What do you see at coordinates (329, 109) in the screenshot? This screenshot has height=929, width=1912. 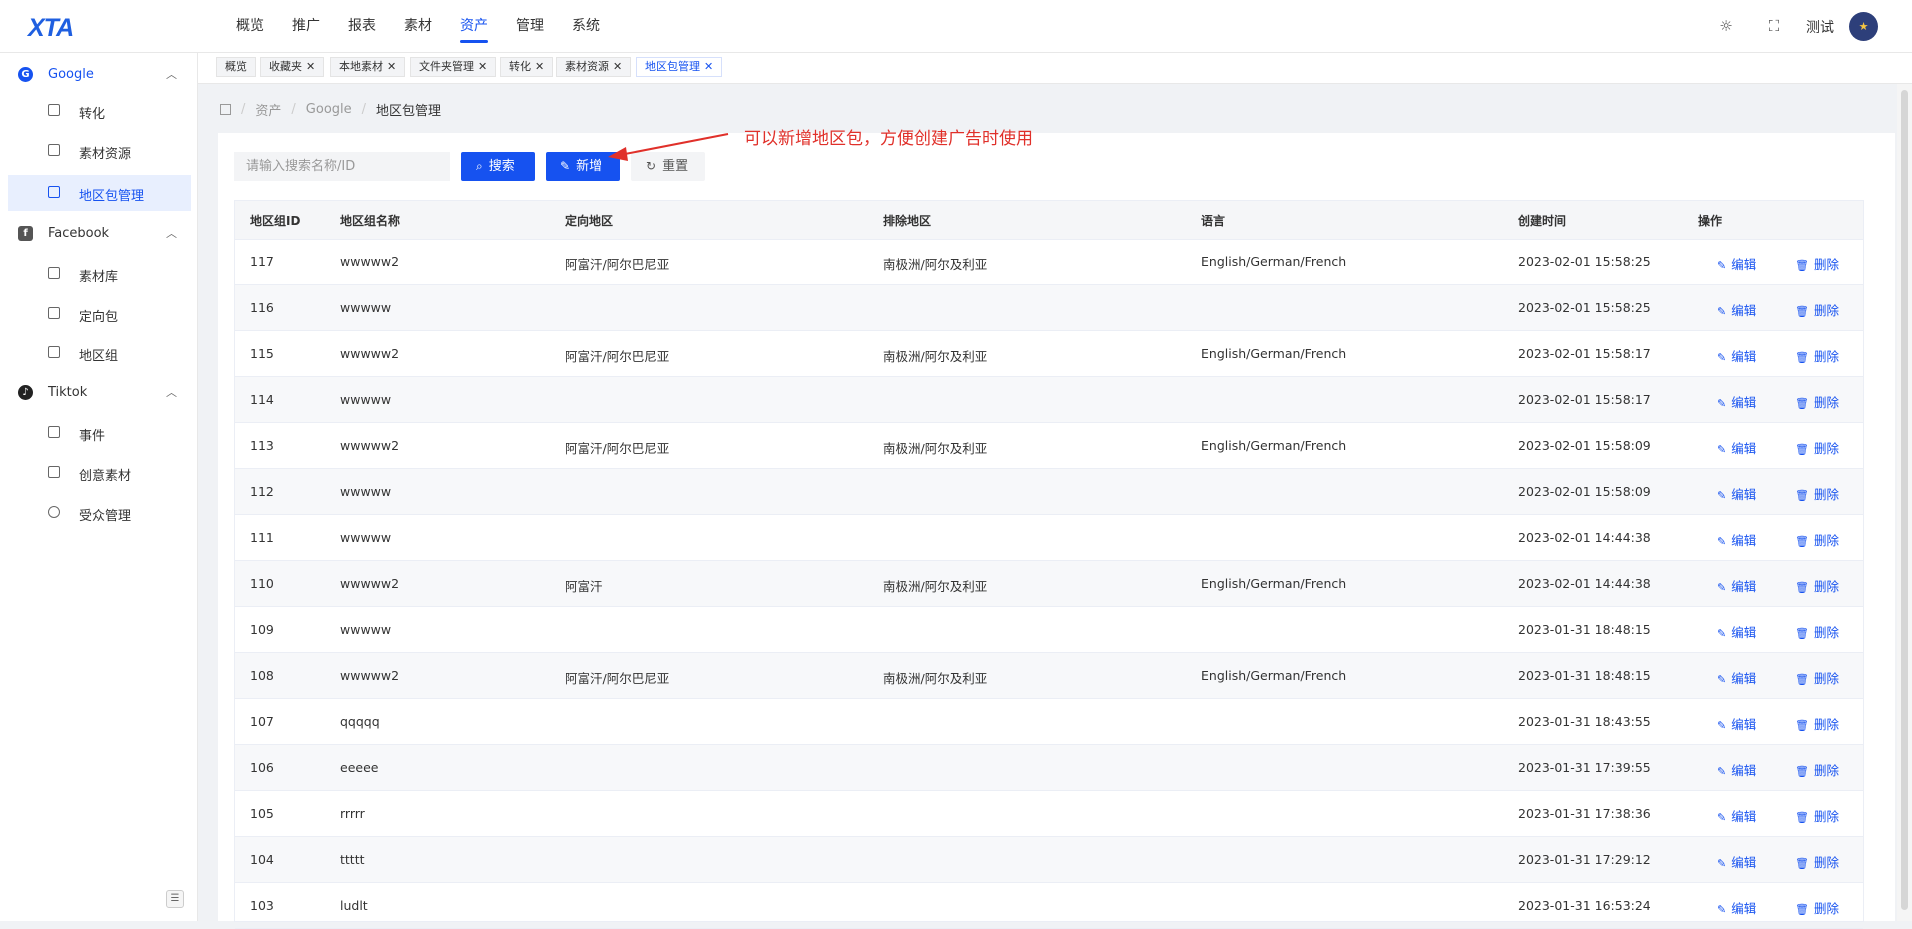 I see `breadcrumb-item: Google` at bounding box center [329, 109].